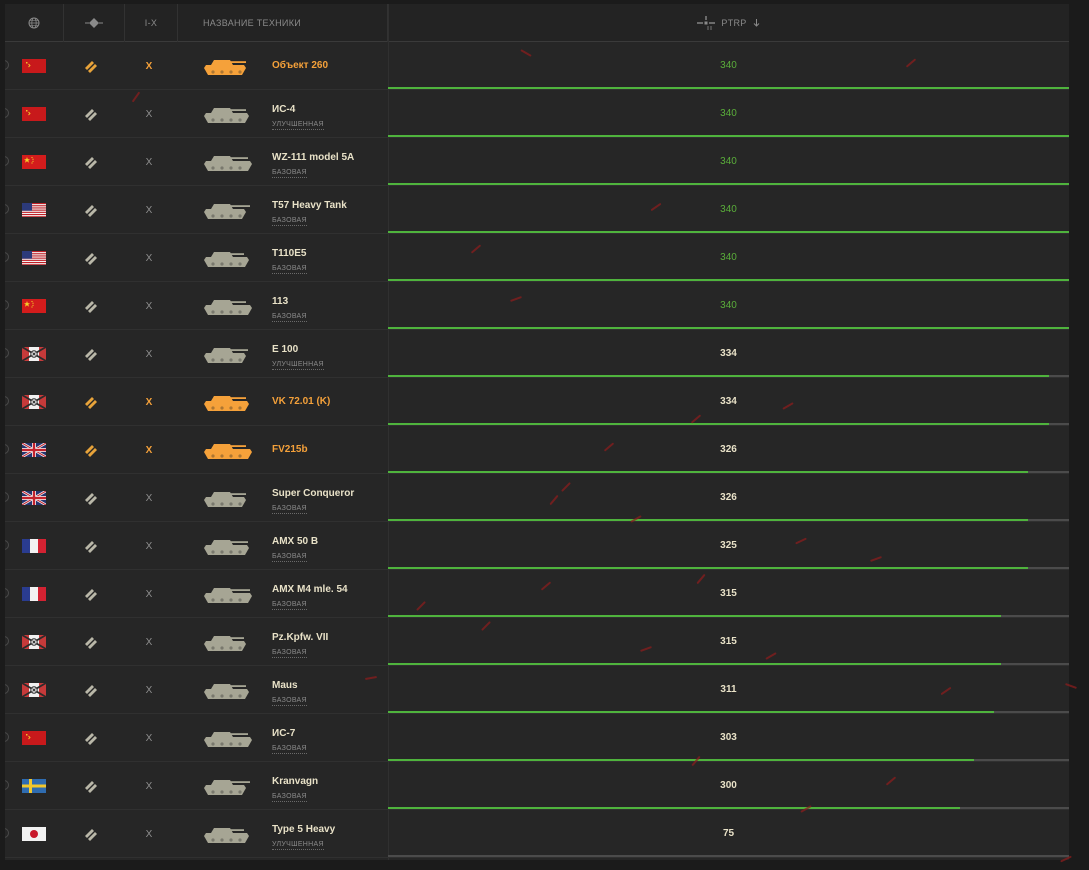 The width and height of the screenshot is (1089, 870). What do you see at coordinates (285, 685) in the screenshot?
I see `vehicle-name: Maus` at bounding box center [285, 685].